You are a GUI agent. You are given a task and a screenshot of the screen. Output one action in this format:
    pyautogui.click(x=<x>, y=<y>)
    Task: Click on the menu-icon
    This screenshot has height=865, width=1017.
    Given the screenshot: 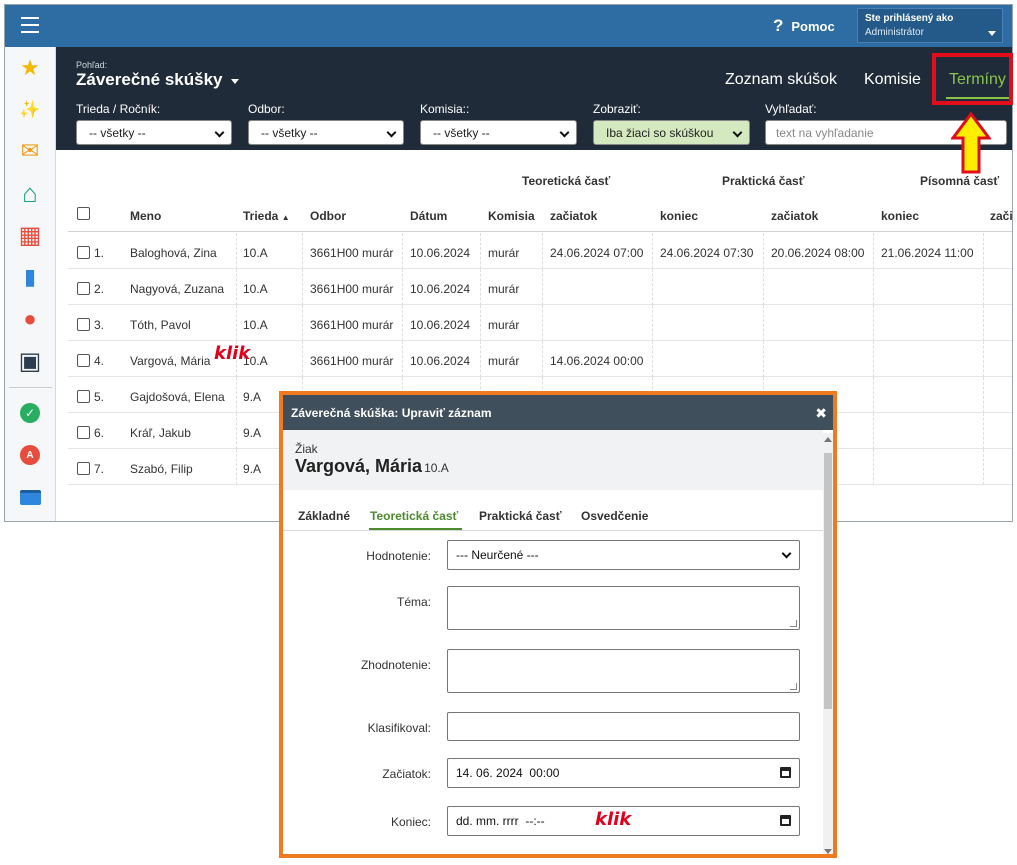 What is the action you would take?
    pyautogui.click(x=30, y=25)
    